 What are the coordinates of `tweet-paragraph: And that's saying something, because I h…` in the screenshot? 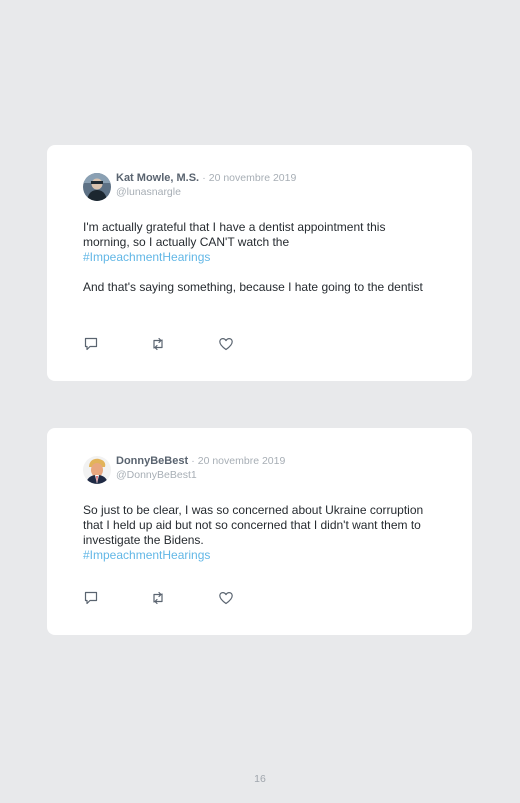 It's located at (255, 287).